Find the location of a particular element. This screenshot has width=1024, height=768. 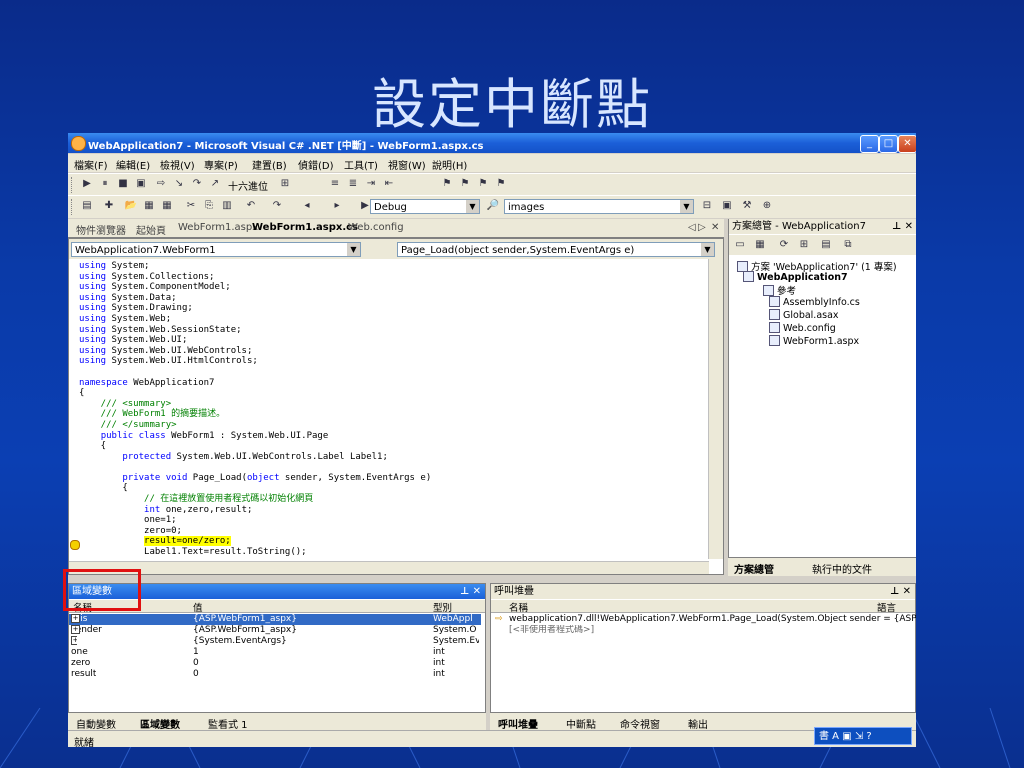

open-file-icon: 📂 is located at coordinates (131, 206).